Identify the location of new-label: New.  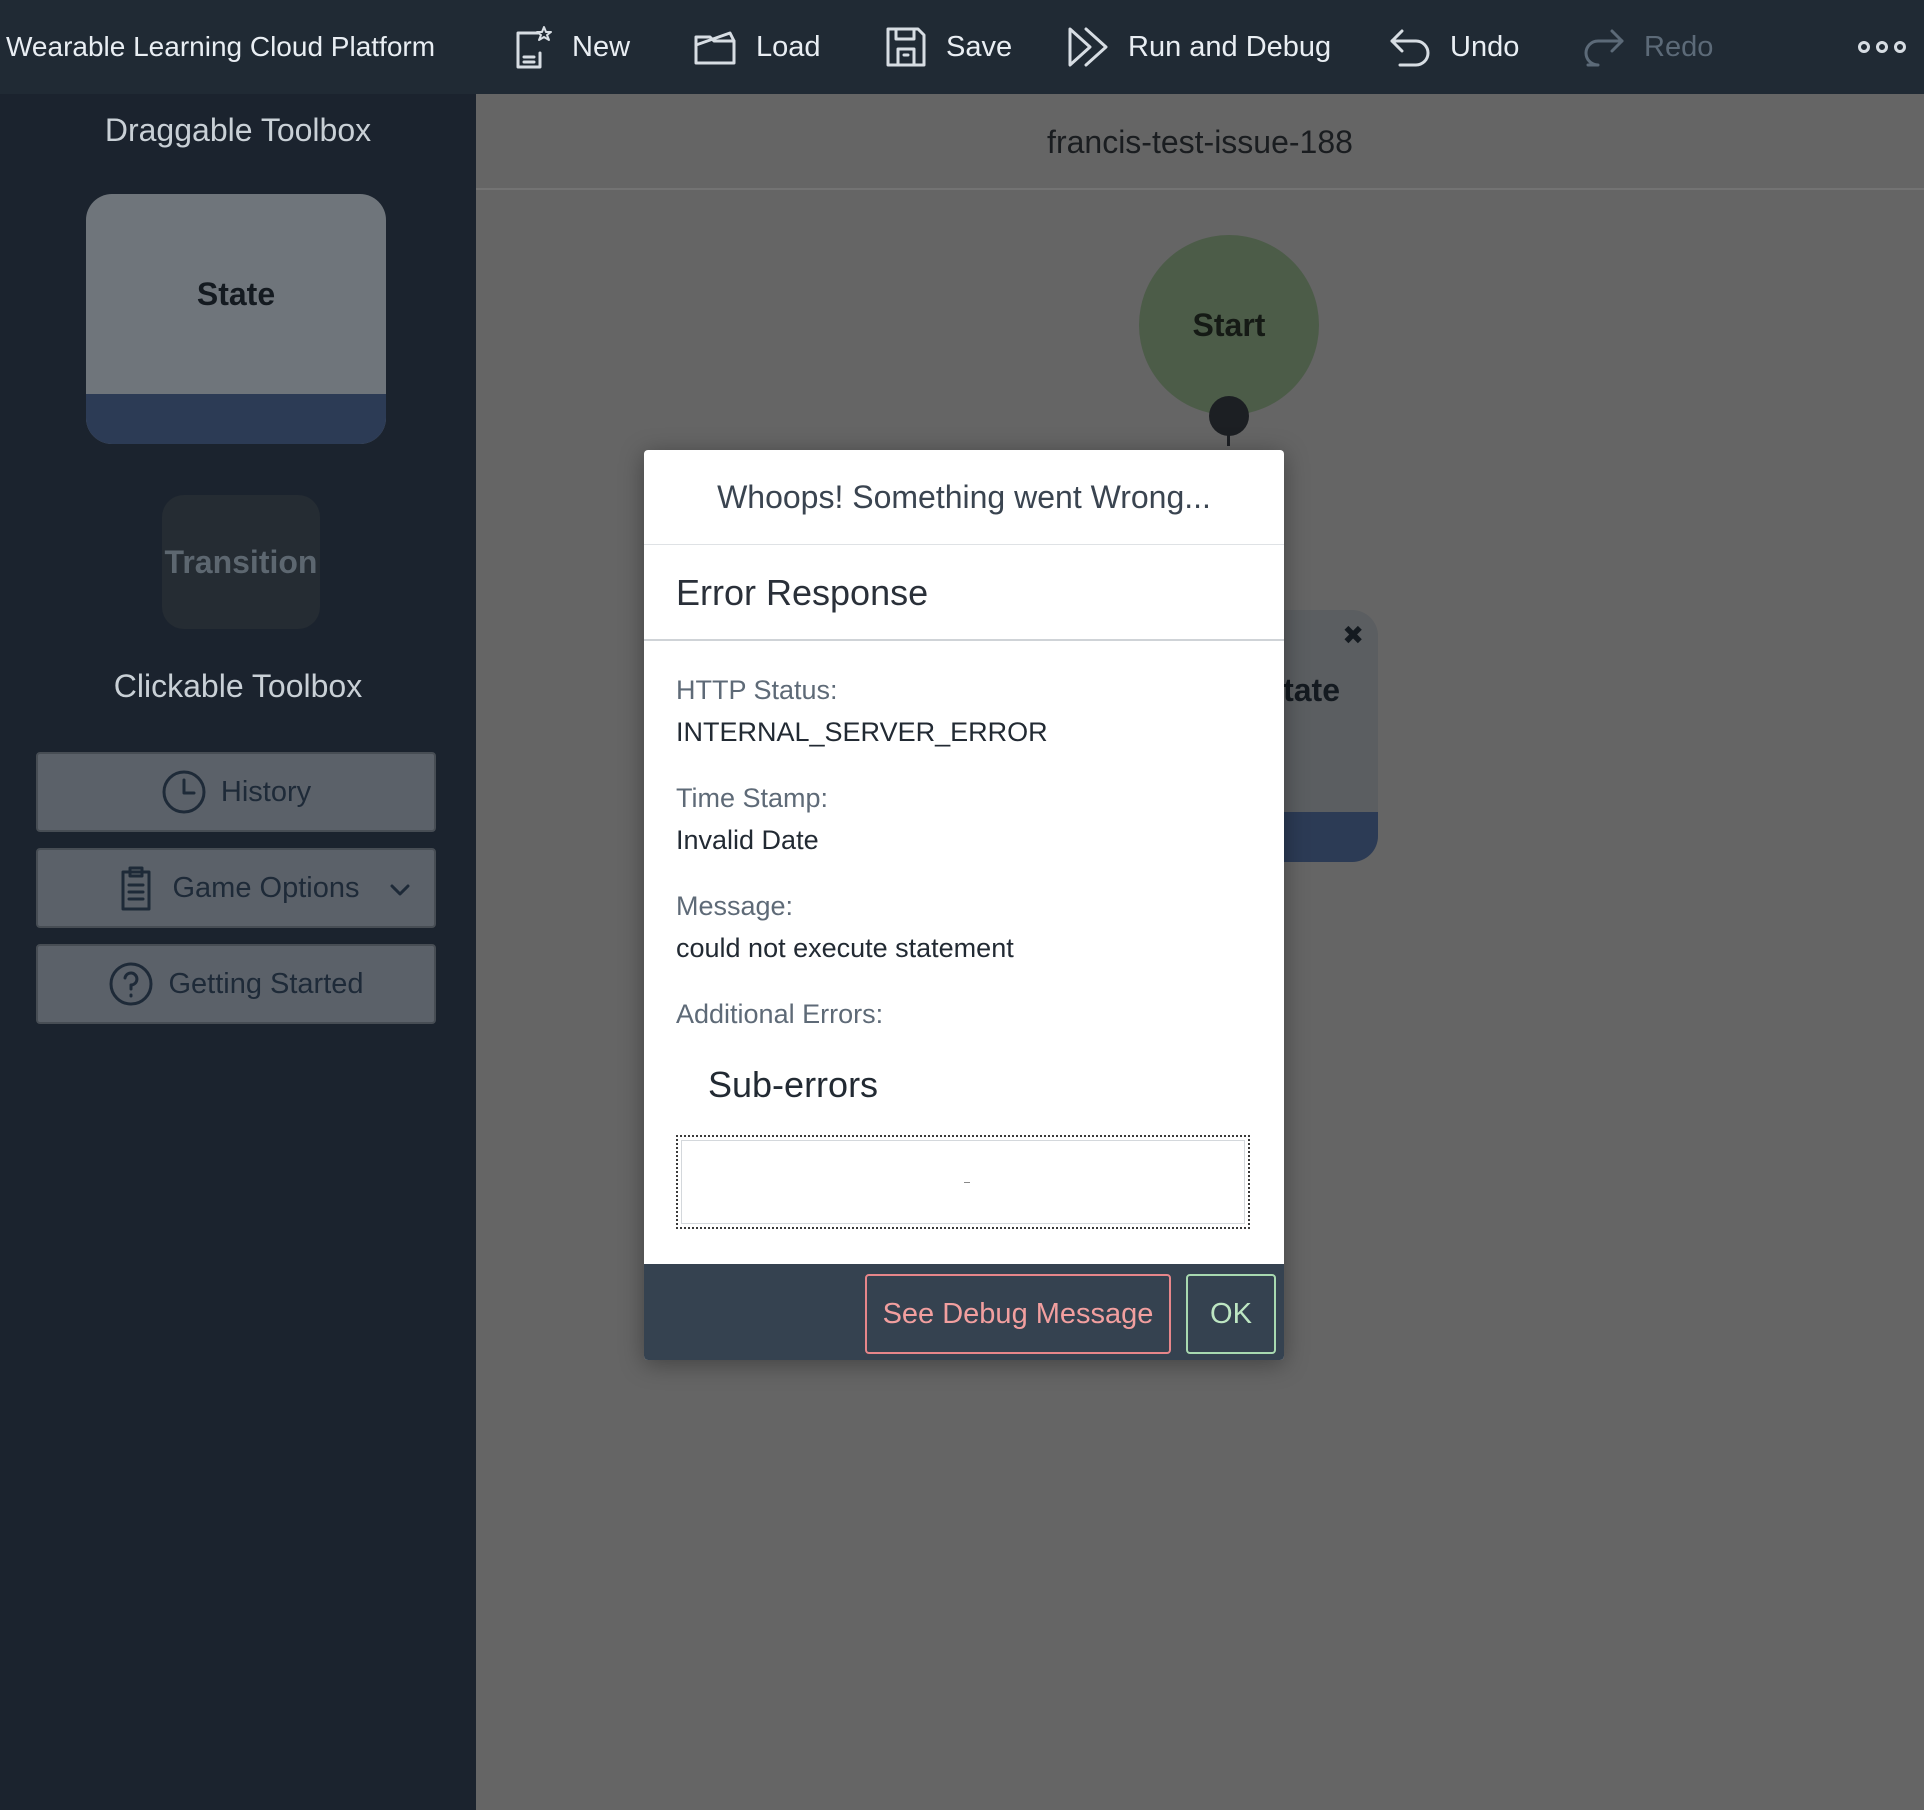
(601, 46).